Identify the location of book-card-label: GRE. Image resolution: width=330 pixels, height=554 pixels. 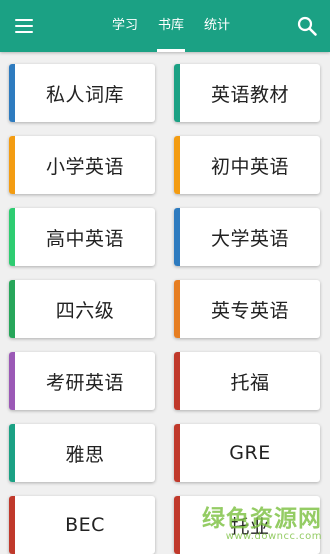
(250, 453).